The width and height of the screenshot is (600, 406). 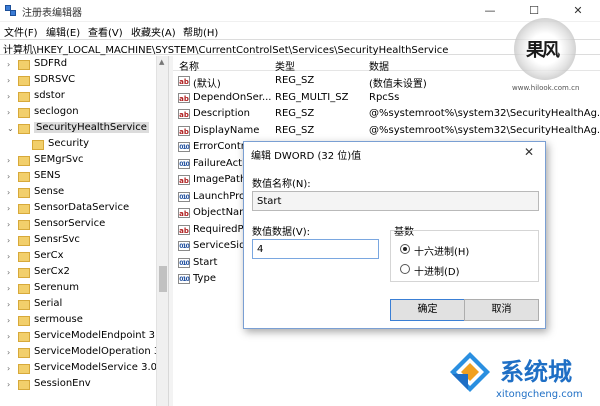 What do you see at coordinates (84, 289) in the screenshot?
I see `tree-item: › Serenum` at bounding box center [84, 289].